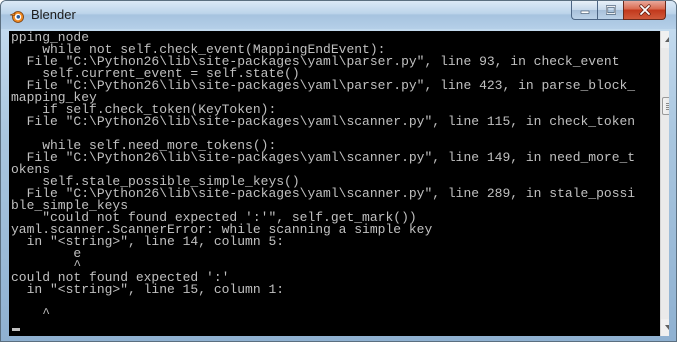 Image resolution: width=677 pixels, height=342 pixels. I want to click on close-icon, so click(644, 10).